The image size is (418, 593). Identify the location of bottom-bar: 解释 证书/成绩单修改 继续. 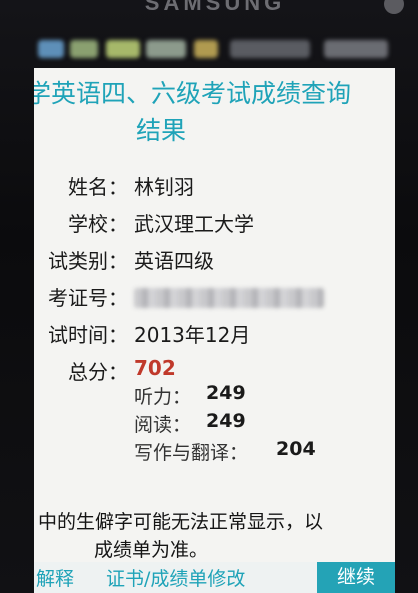
(214, 577).